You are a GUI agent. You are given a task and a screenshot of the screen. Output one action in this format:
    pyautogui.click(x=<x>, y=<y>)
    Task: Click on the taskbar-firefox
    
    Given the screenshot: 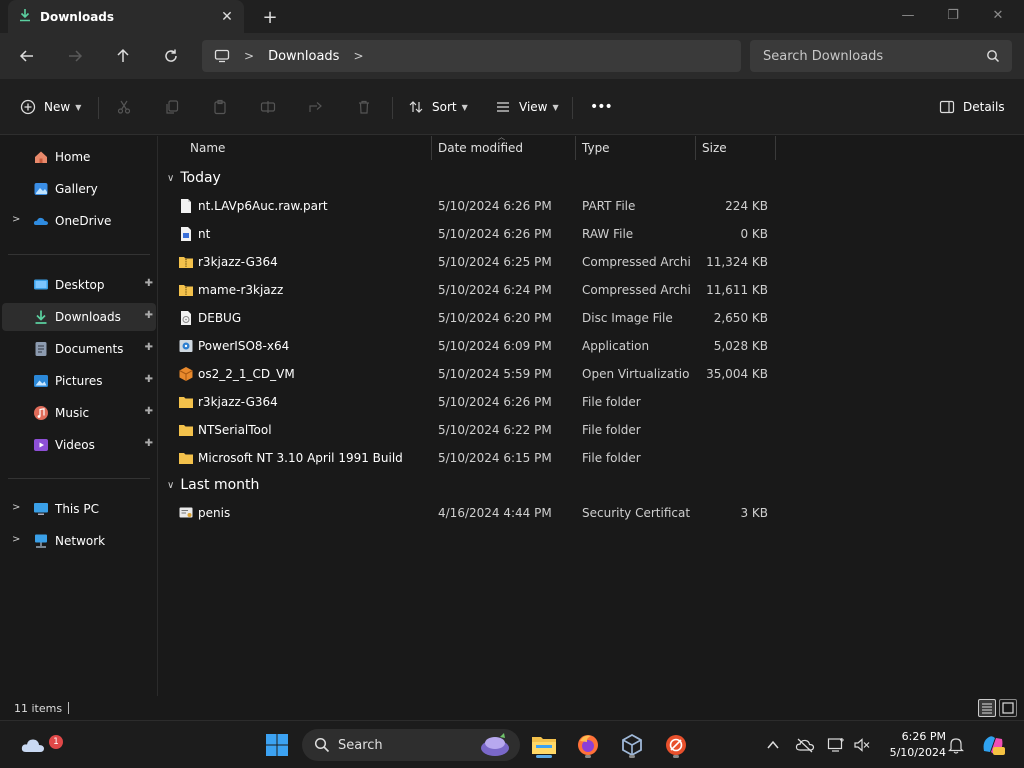 What is the action you would take?
    pyautogui.click(x=588, y=745)
    